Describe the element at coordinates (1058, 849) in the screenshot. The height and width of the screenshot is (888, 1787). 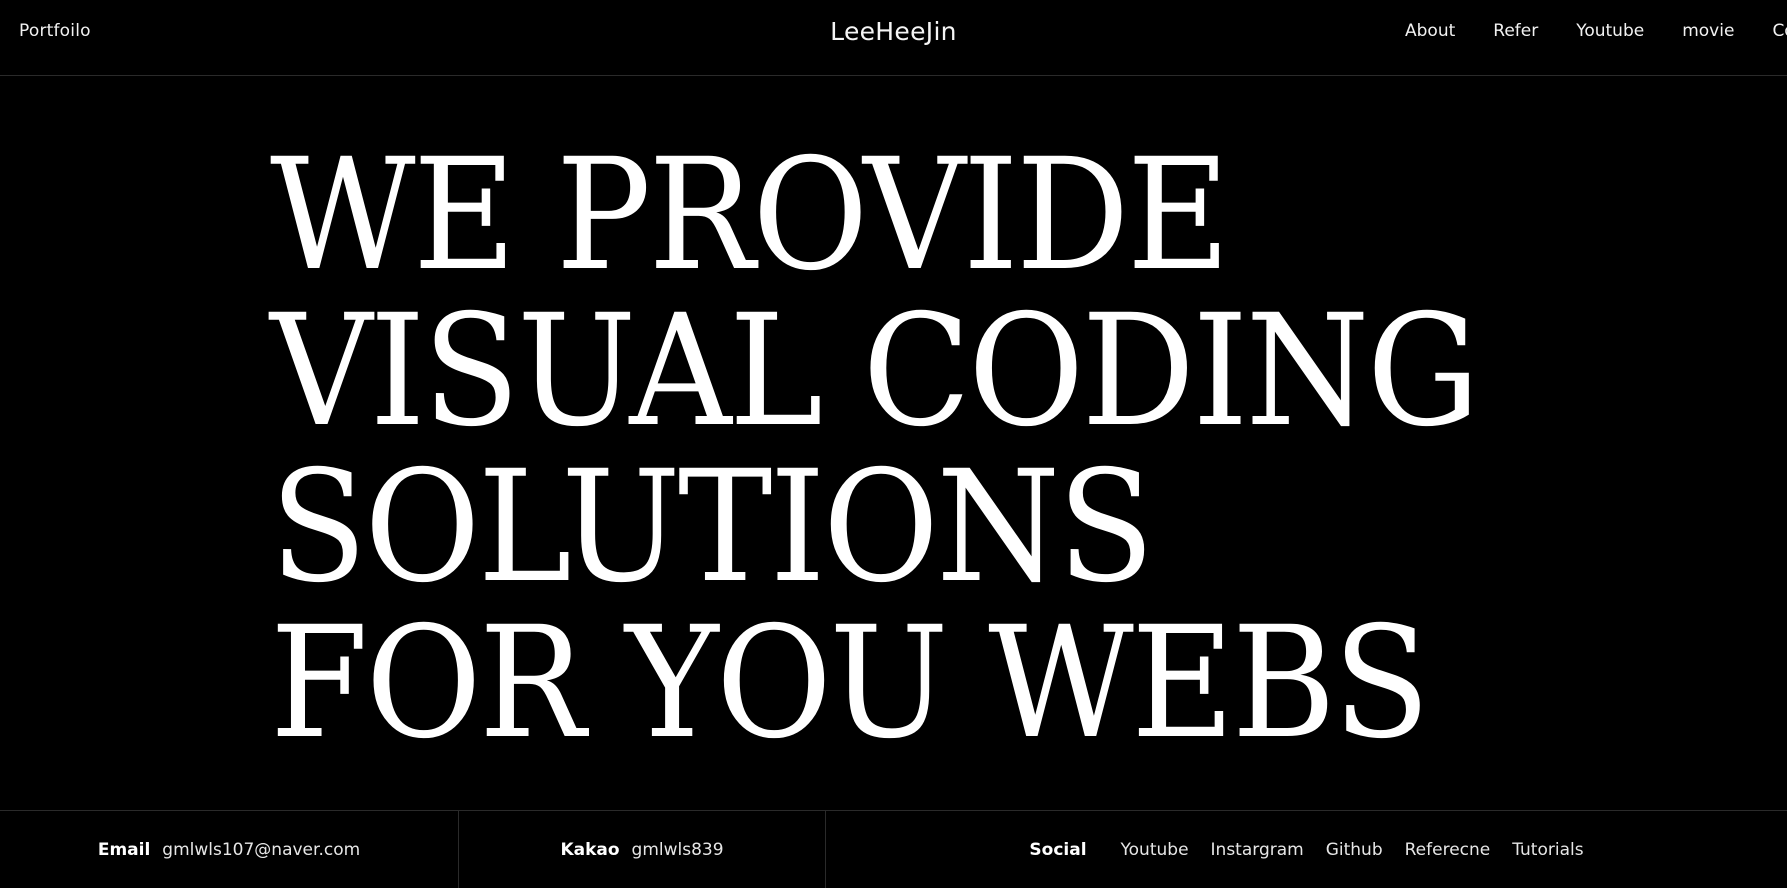
I see `social-label: Social` at that location.